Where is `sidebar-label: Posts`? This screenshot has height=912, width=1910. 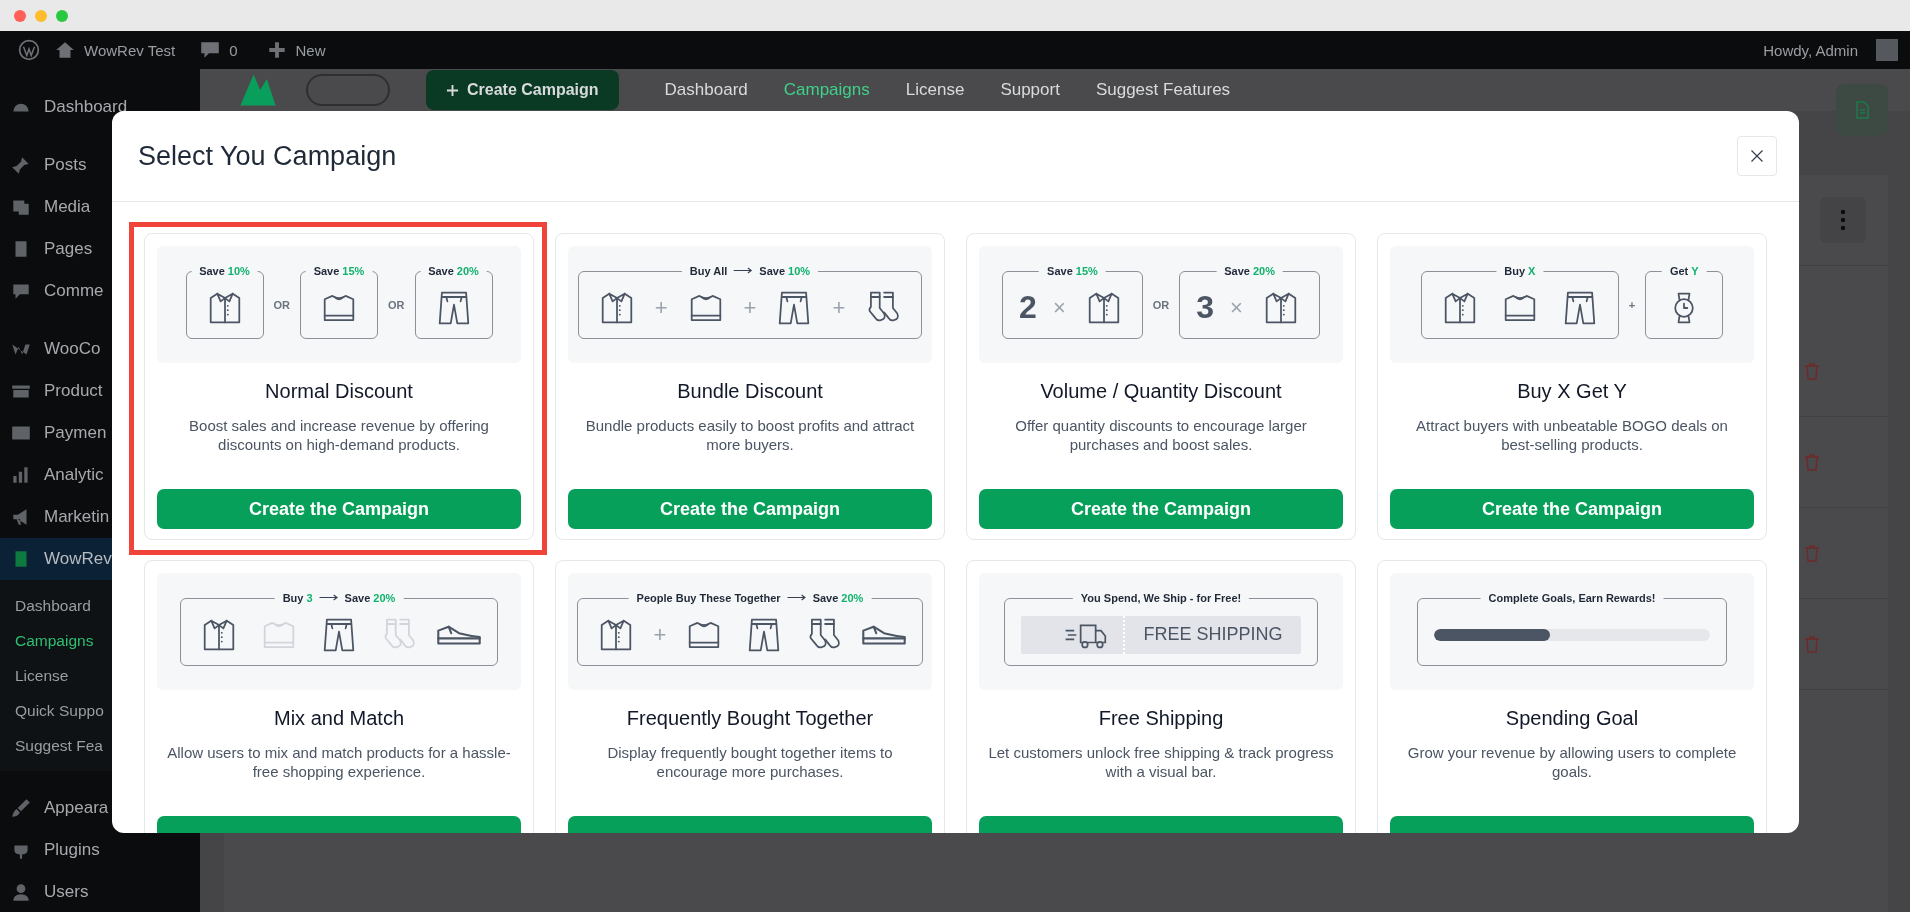
sidebar-label: Posts is located at coordinates (65, 165).